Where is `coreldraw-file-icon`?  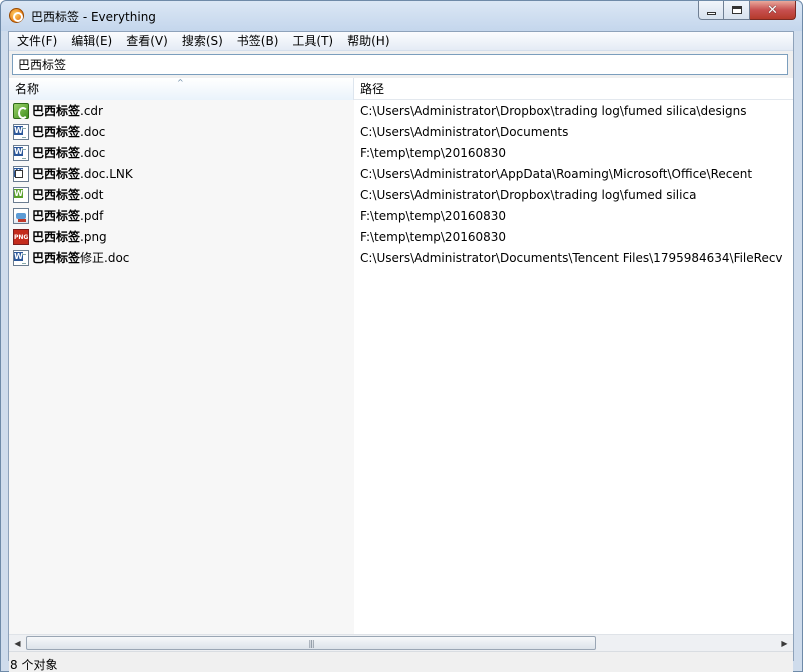
coreldraw-file-icon is located at coordinates (21, 110).